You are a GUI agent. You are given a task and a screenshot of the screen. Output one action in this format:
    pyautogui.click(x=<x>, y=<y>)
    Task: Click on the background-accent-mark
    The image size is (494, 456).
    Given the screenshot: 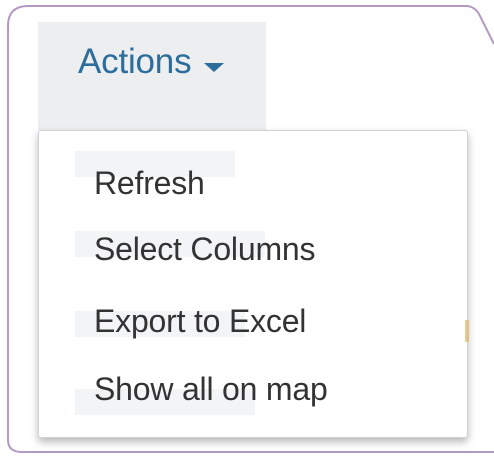 What is the action you would take?
    pyautogui.click(x=467, y=331)
    